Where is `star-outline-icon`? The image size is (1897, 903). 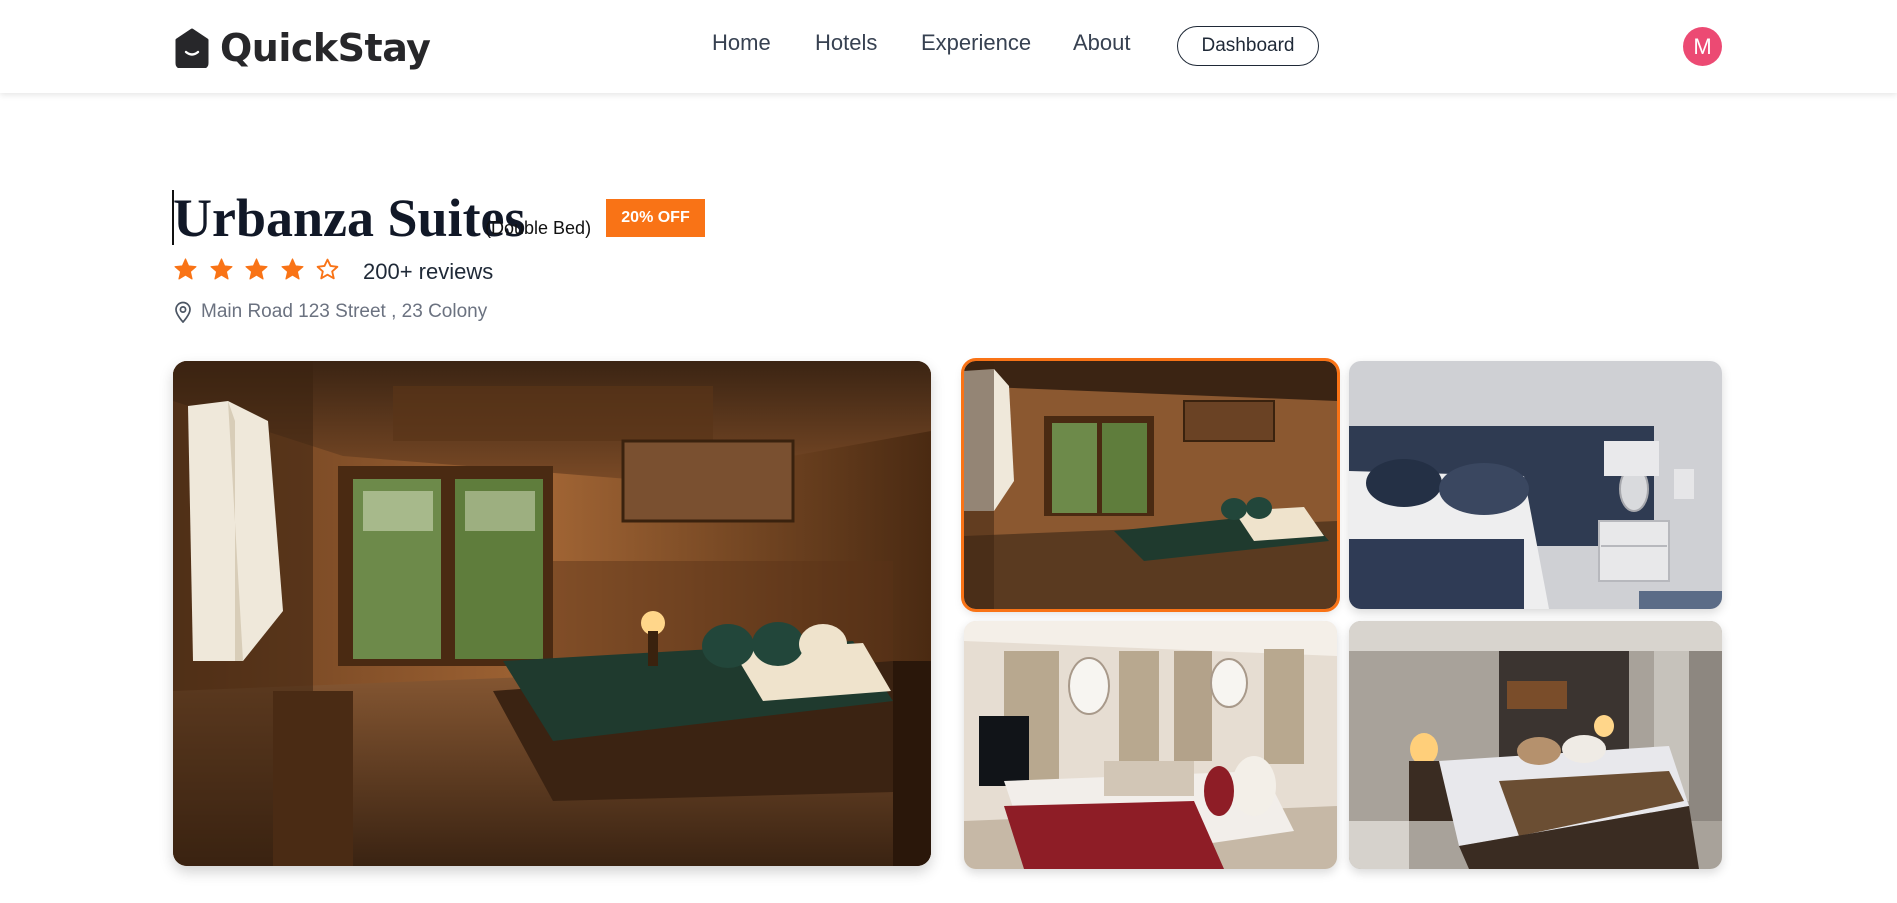
star-outline-icon is located at coordinates (327, 269).